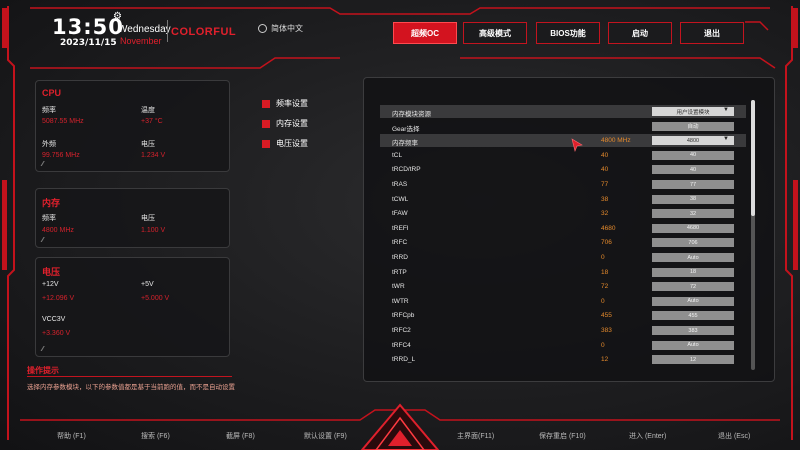  Describe the element at coordinates (563, 169) in the screenshot. I see `setting-row: tRCD/tRP 40 40` at that location.